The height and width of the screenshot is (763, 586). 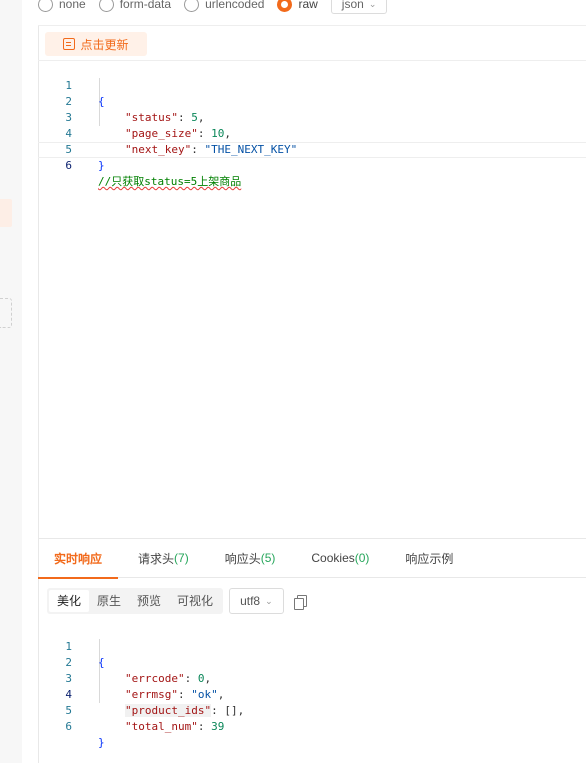 I want to click on tab-count: (7), so click(x=181, y=558).